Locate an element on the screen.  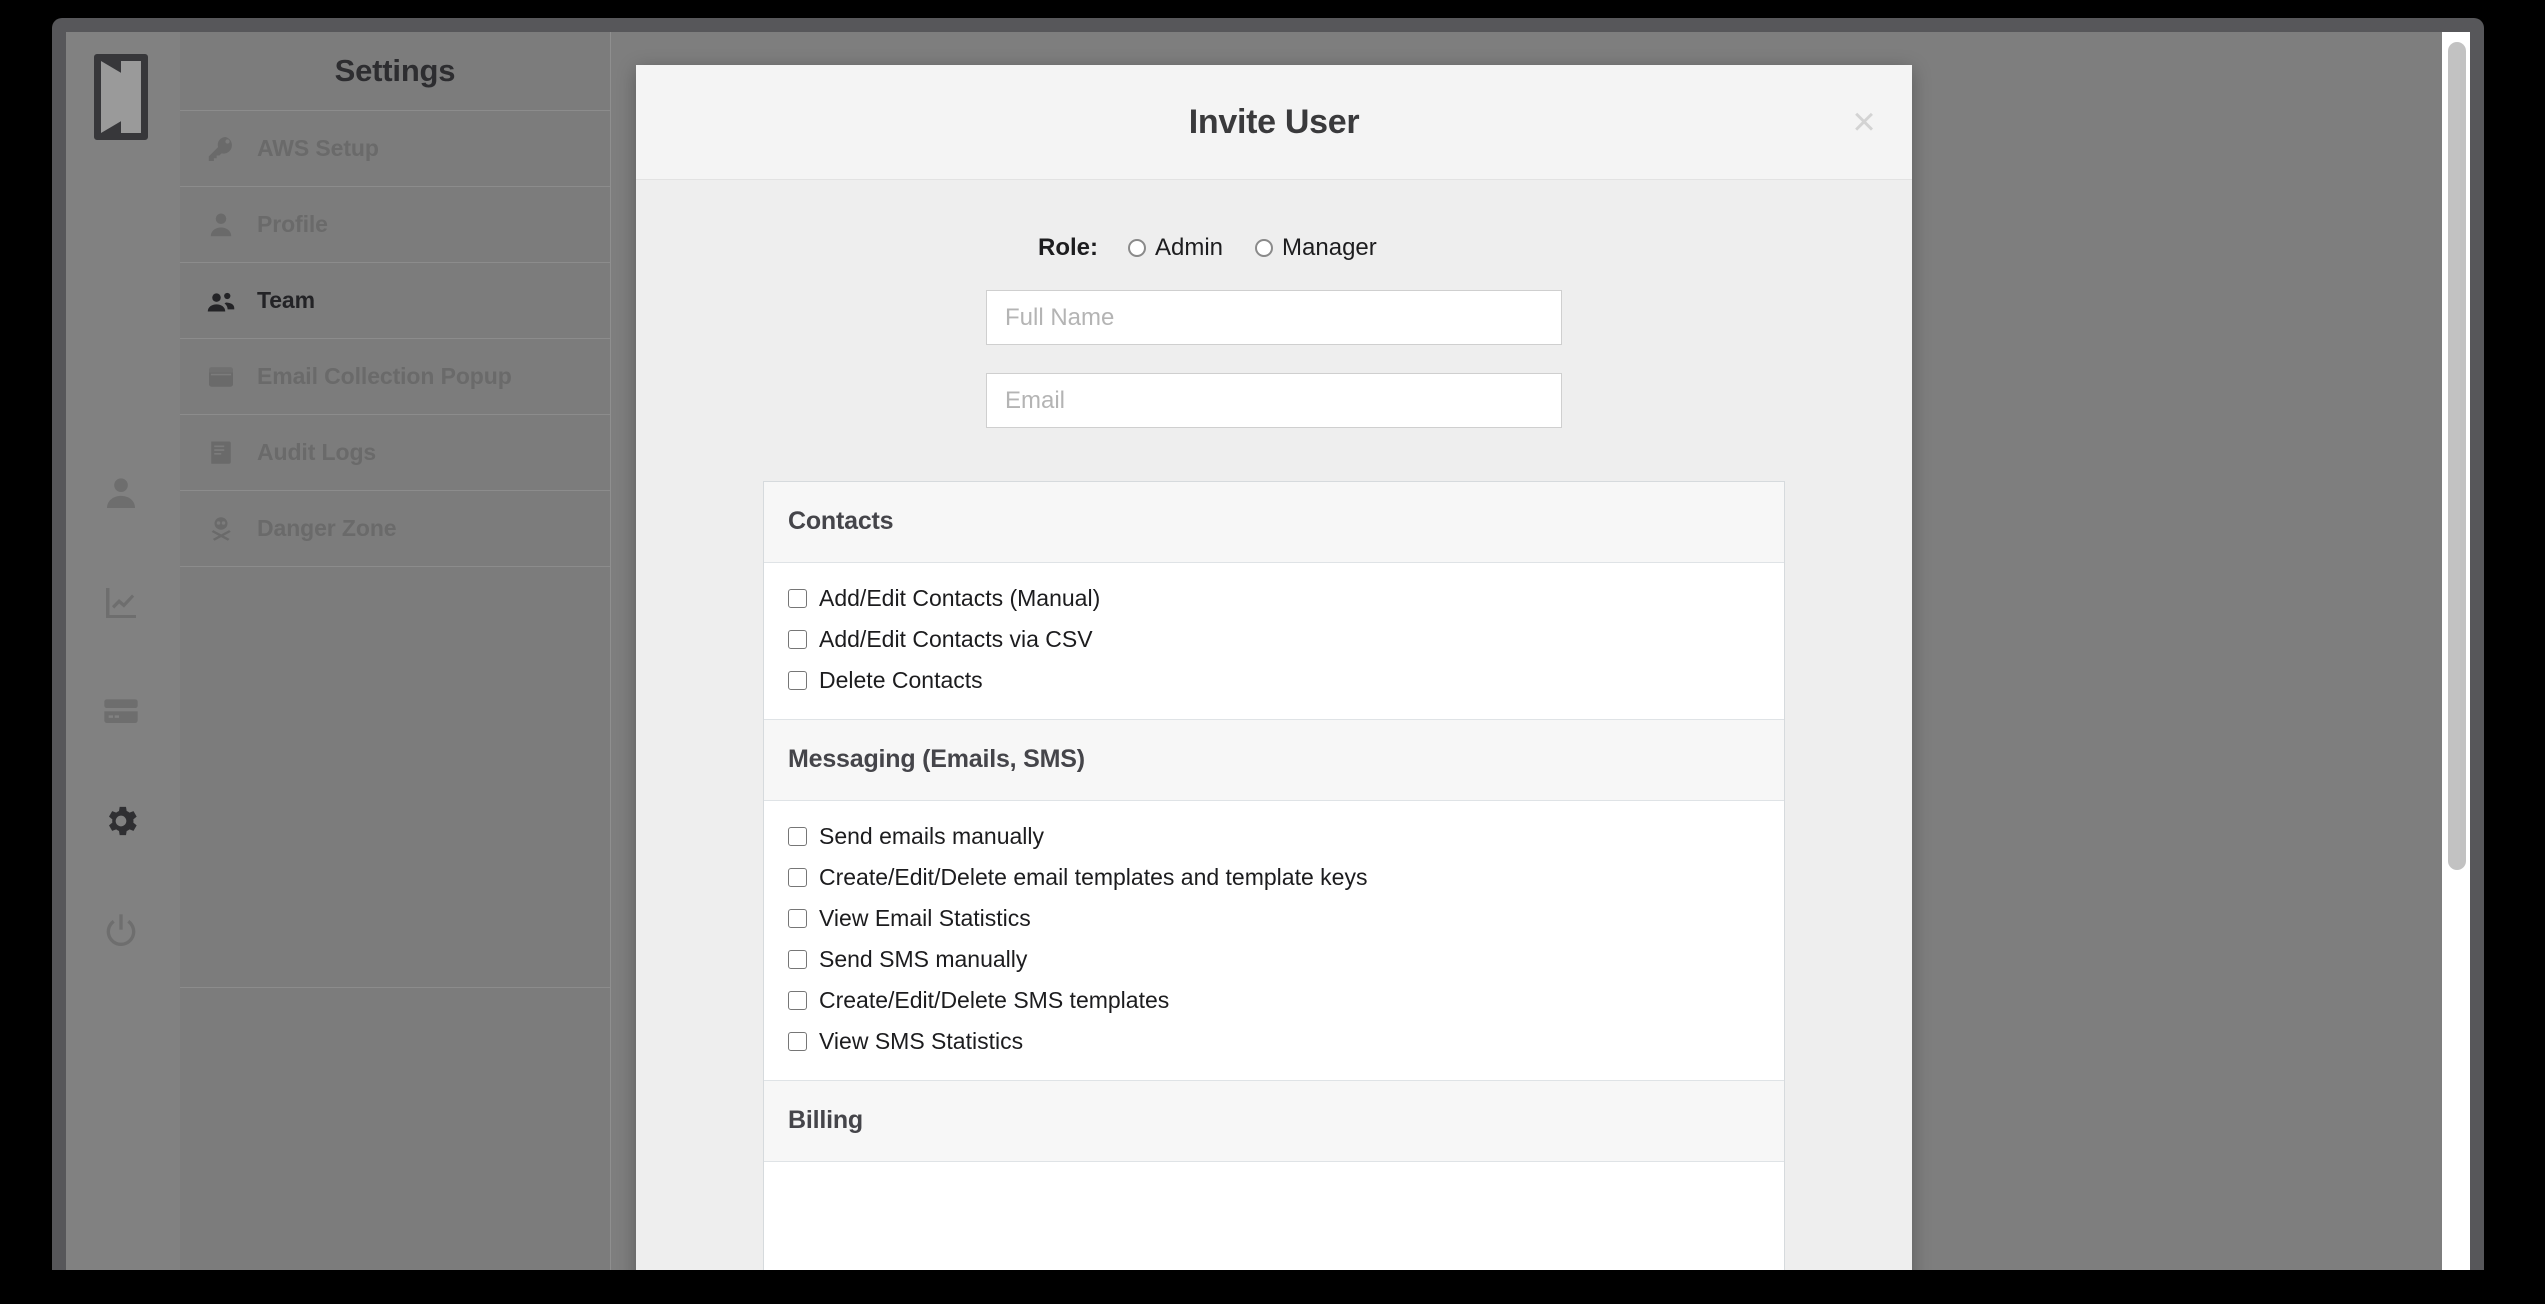
permission-label: Send SMS manually is located at coordinates (923, 959).